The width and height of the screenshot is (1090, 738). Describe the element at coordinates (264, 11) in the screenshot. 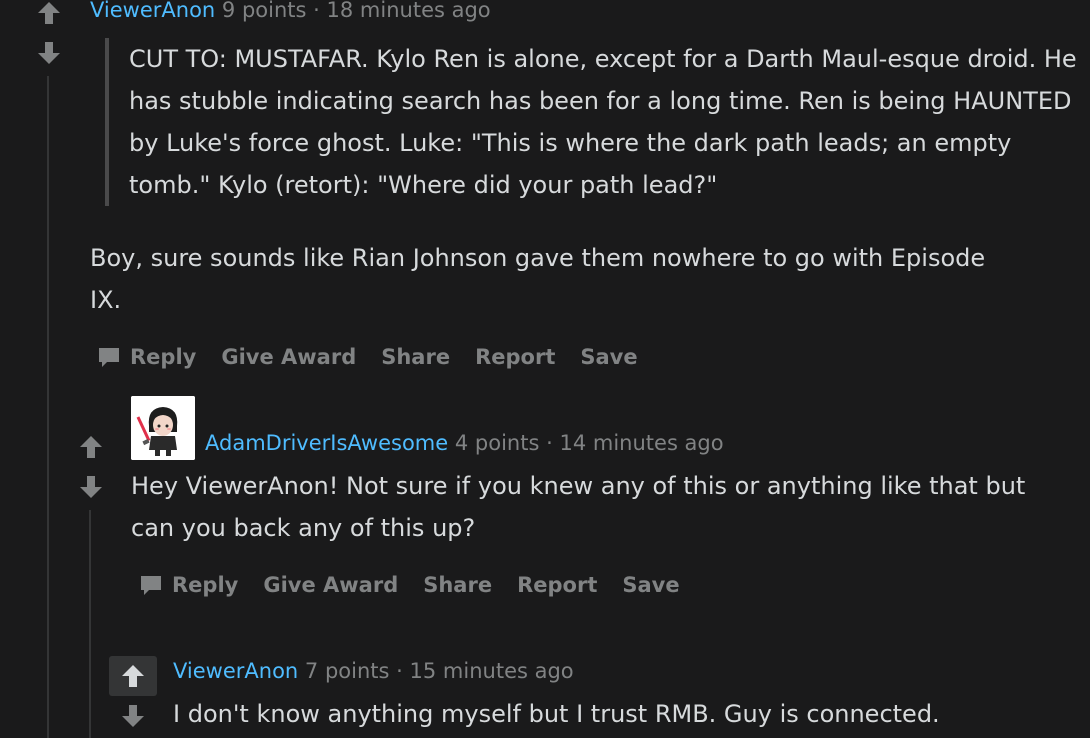

I see `comment-points: 9 points` at that location.